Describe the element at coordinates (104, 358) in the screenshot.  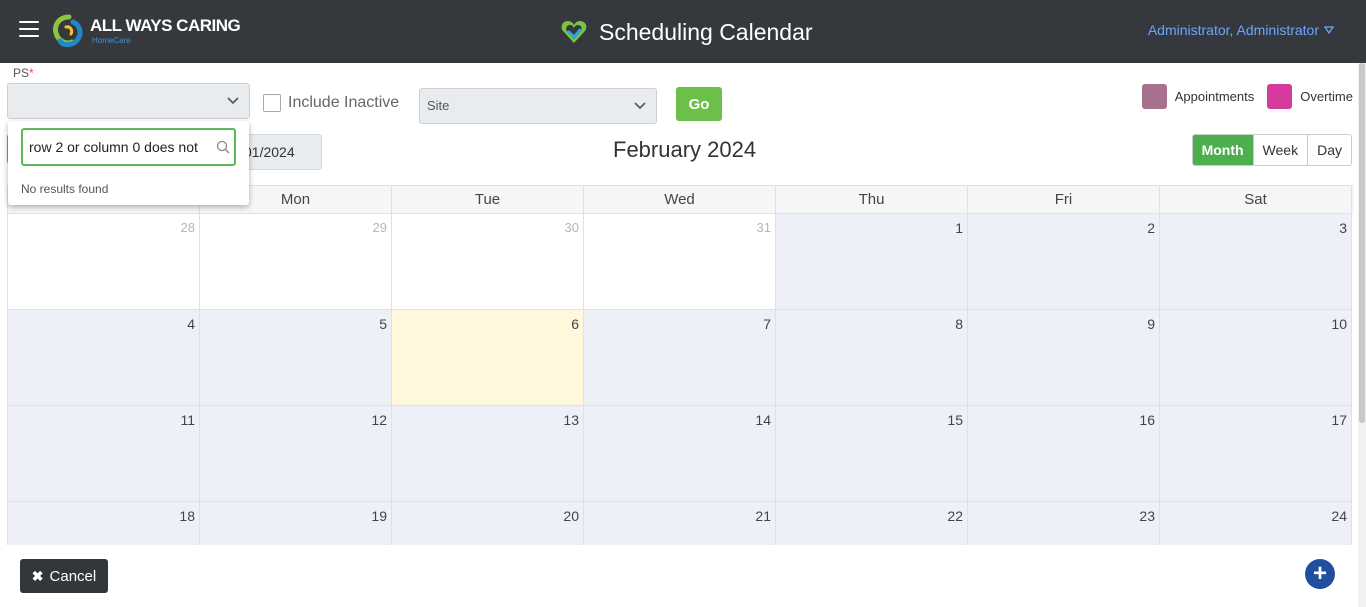
I see `calendar-day-cell: 4` at that location.